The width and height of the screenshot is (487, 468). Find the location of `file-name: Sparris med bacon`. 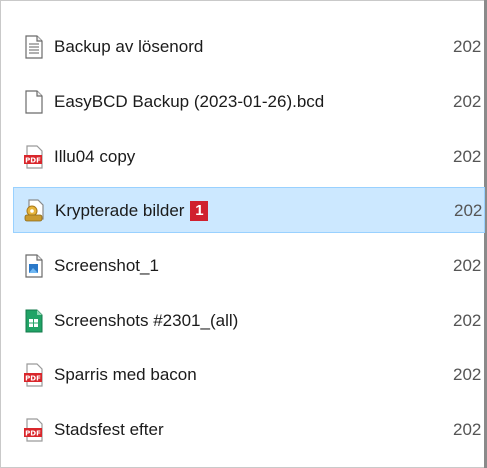

file-name: Sparris med bacon is located at coordinates (125, 374).